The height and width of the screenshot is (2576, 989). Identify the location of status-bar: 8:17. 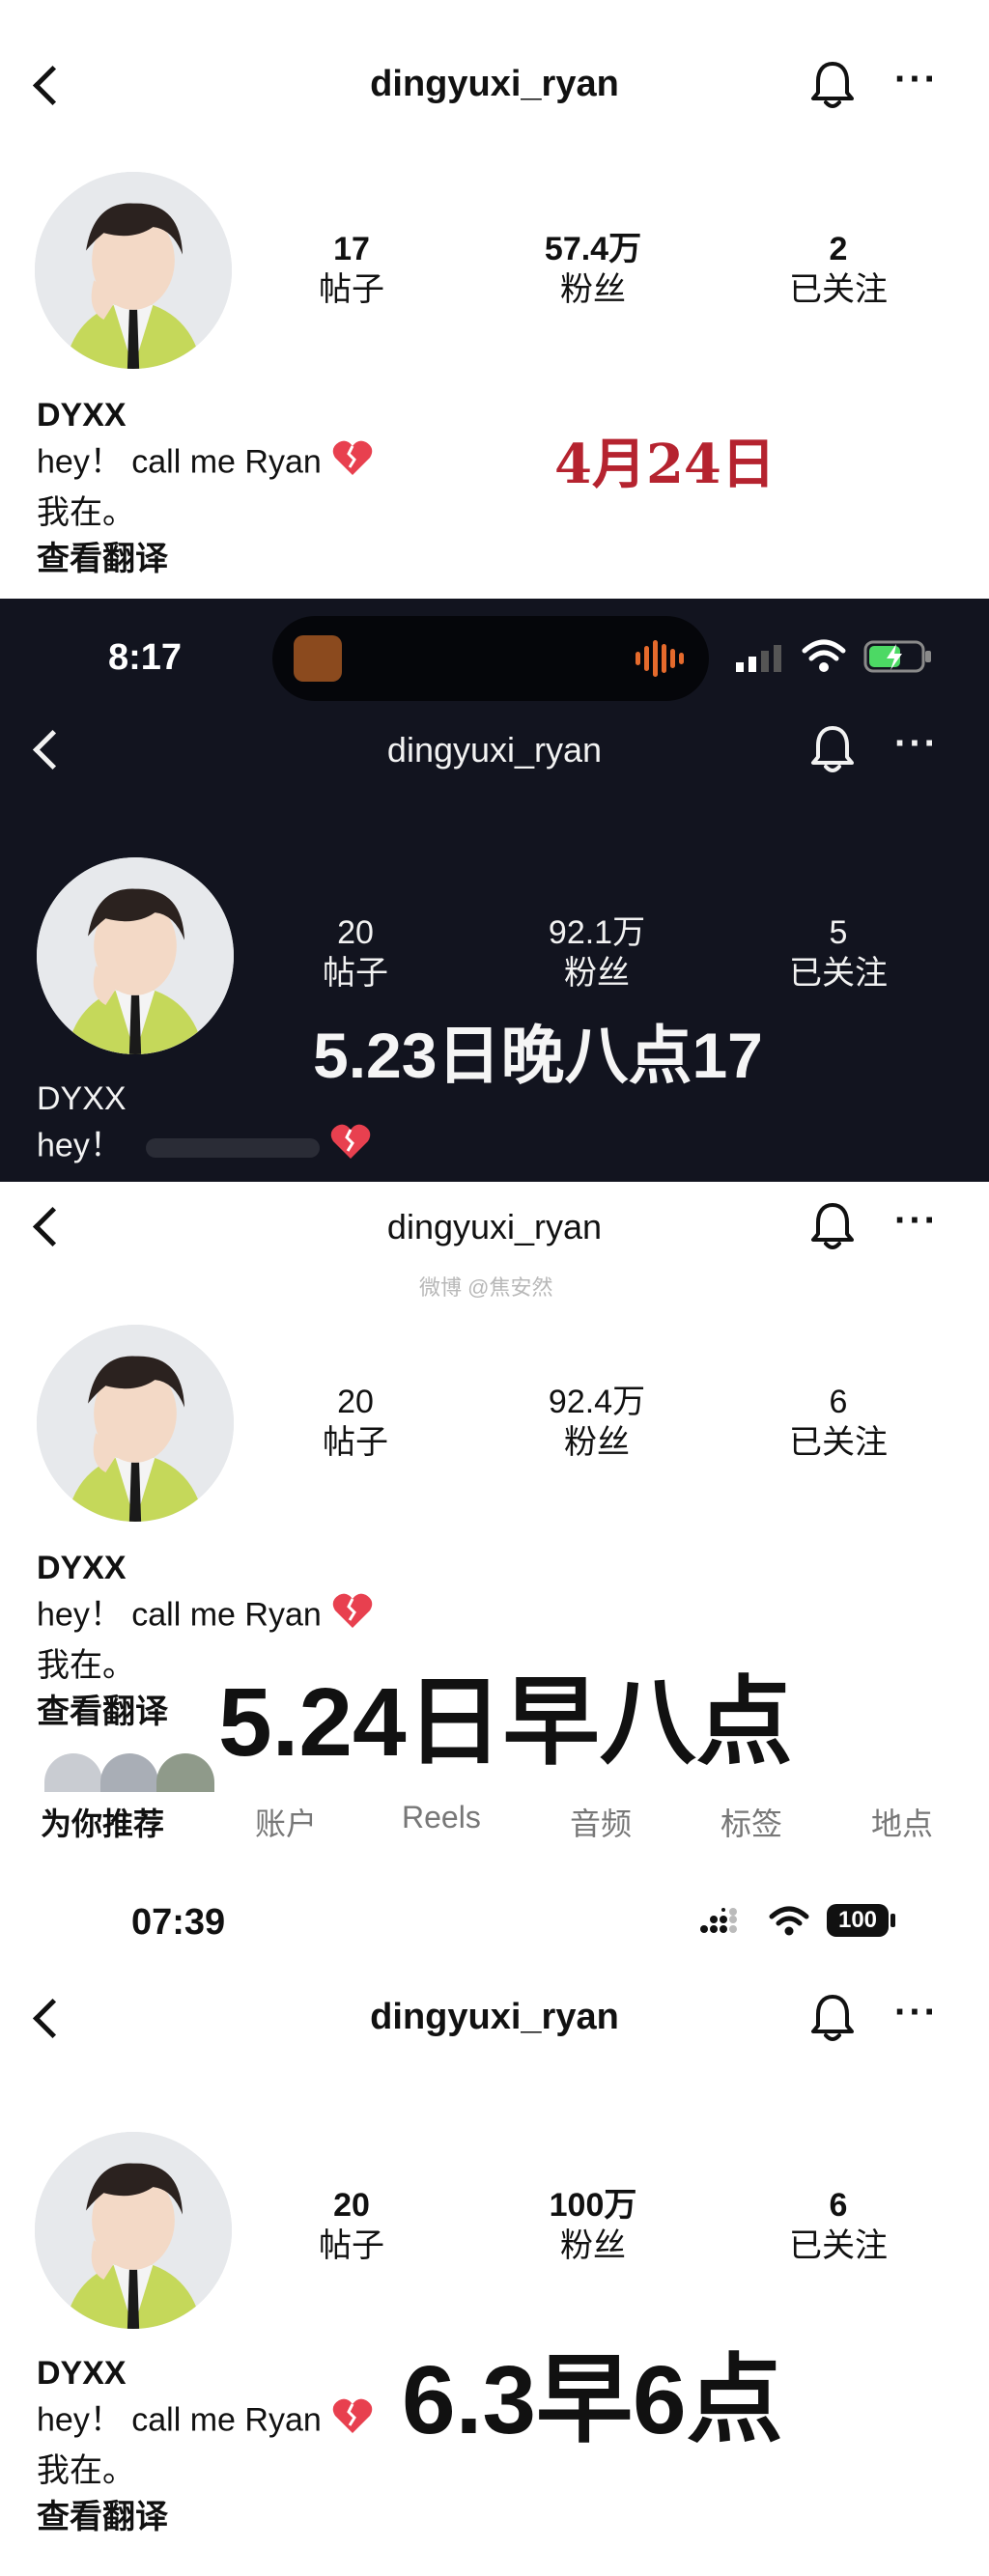
(494, 650).